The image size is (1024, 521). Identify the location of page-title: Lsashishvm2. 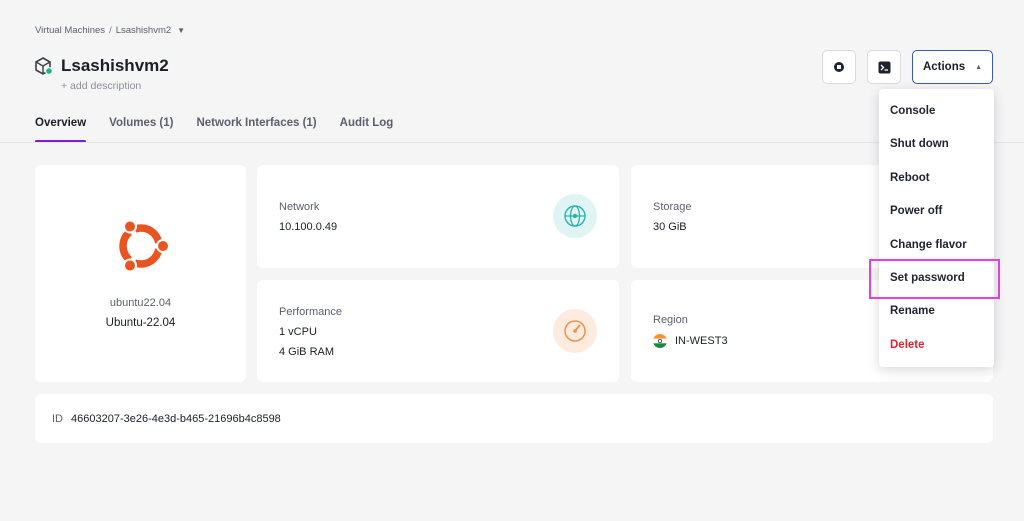
(115, 65).